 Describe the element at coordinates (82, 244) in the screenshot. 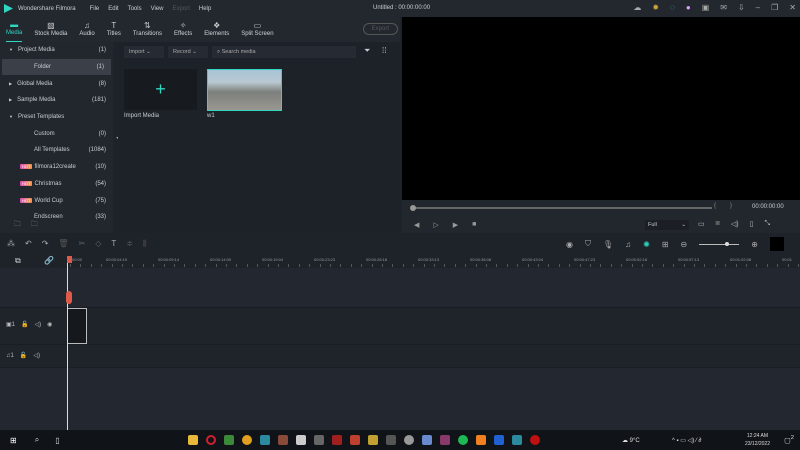

I see `cut-icon: ✂` at that location.